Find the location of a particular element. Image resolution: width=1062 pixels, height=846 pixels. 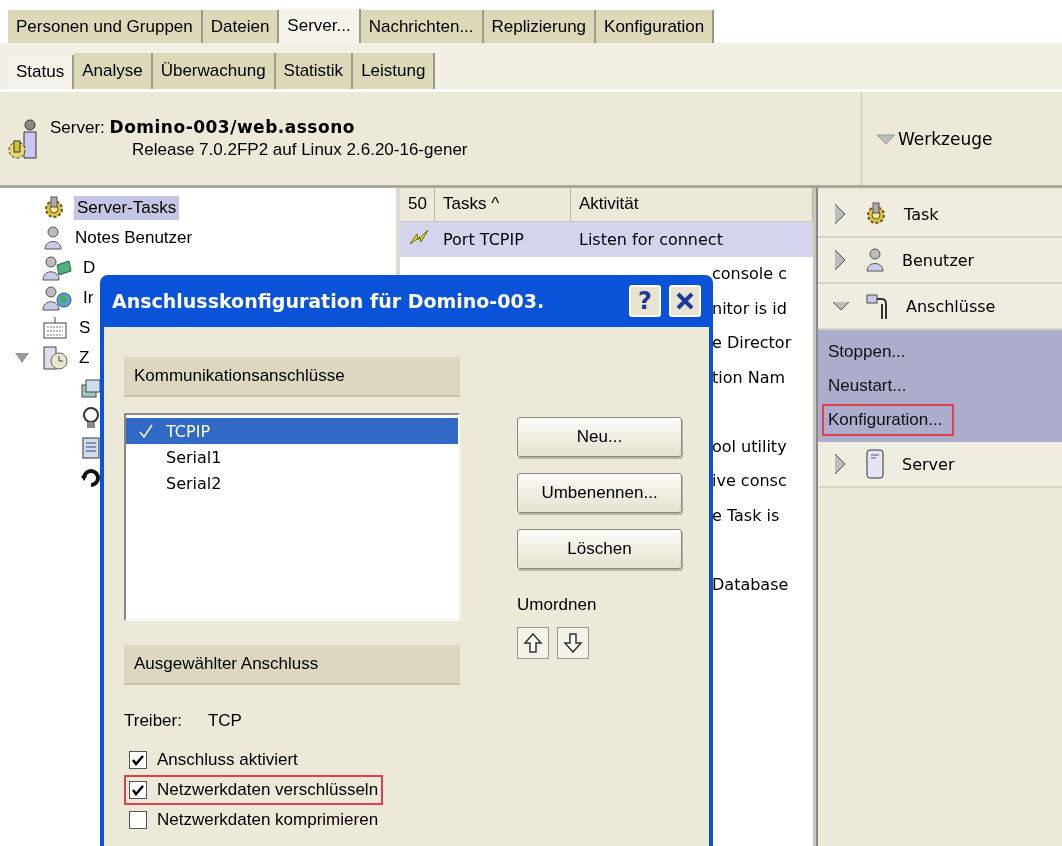

port-list: TCPIP Serial1 Serial2 is located at coordinates (292, 517).